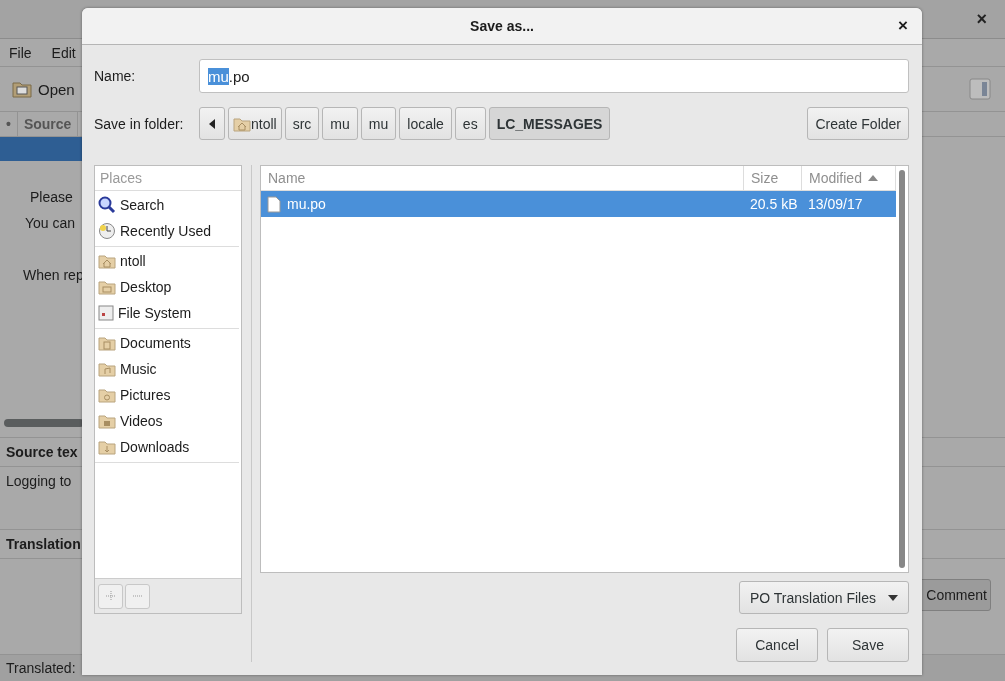 The width and height of the screenshot is (1005, 681). Describe the element at coordinates (167, 261) in the screenshot. I see `place-item: ntoll` at that location.